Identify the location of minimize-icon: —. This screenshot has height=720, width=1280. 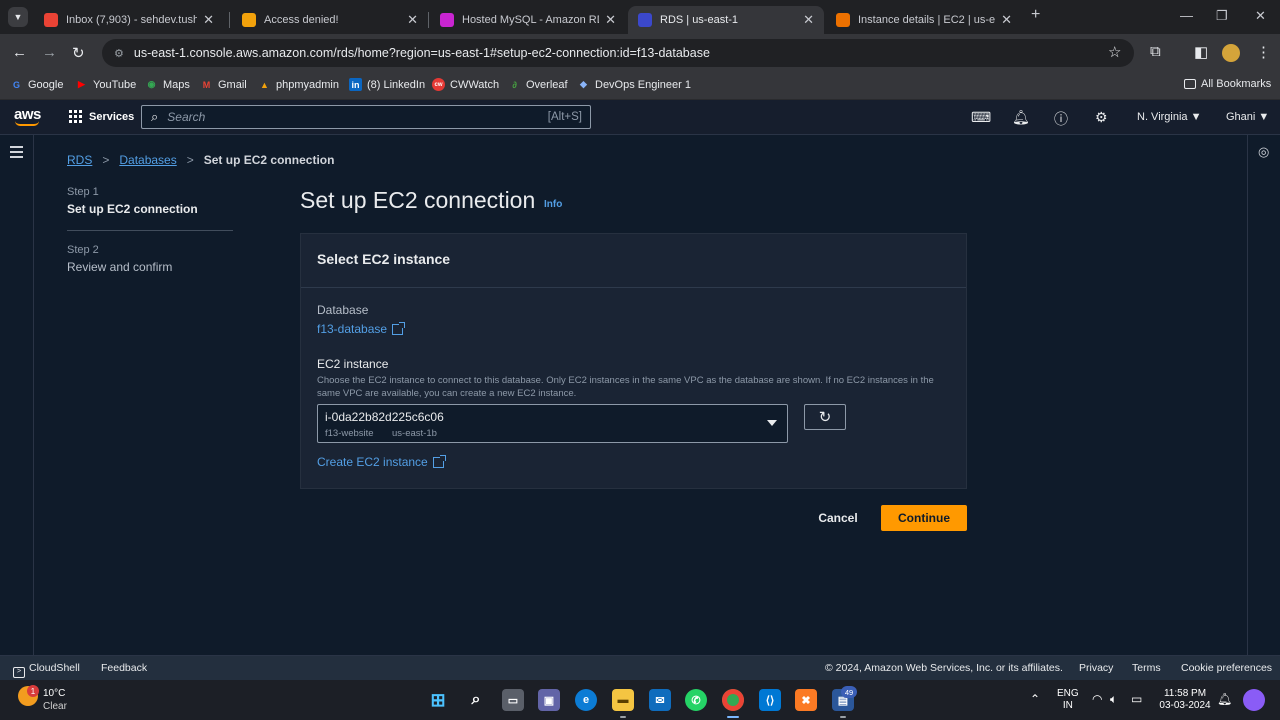
(1186, 15).